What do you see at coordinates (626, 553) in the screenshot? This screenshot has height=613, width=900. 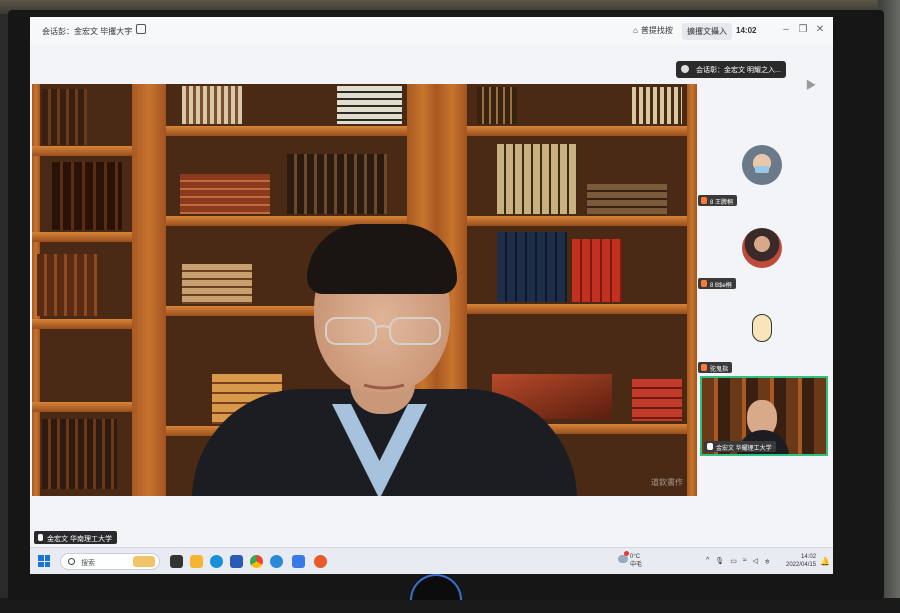 I see `notification-dot-icon` at bounding box center [626, 553].